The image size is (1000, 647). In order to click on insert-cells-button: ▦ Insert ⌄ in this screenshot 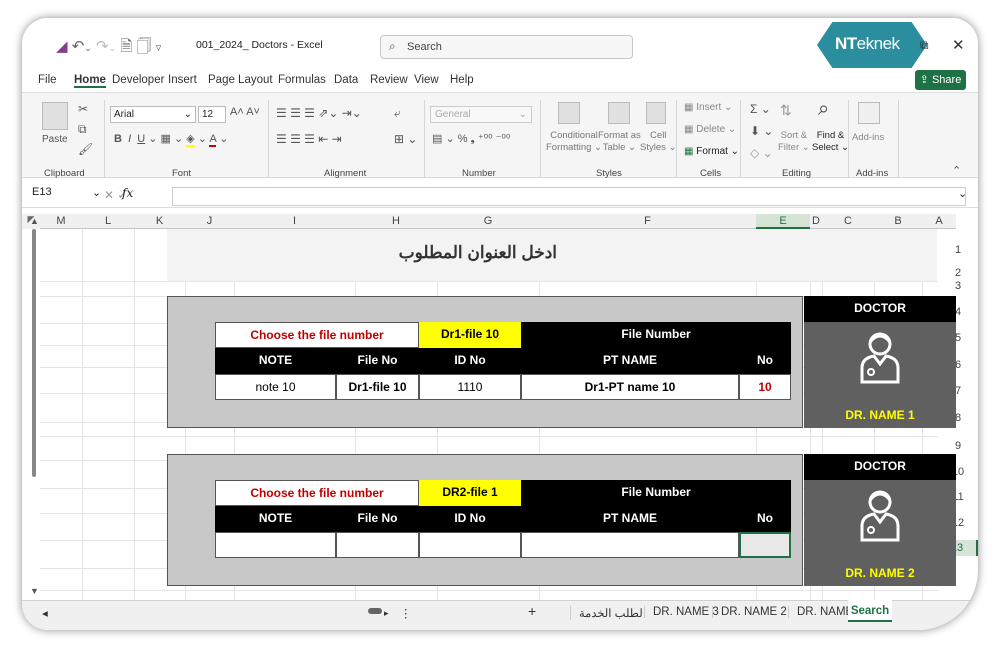, I will do `click(708, 107)`.